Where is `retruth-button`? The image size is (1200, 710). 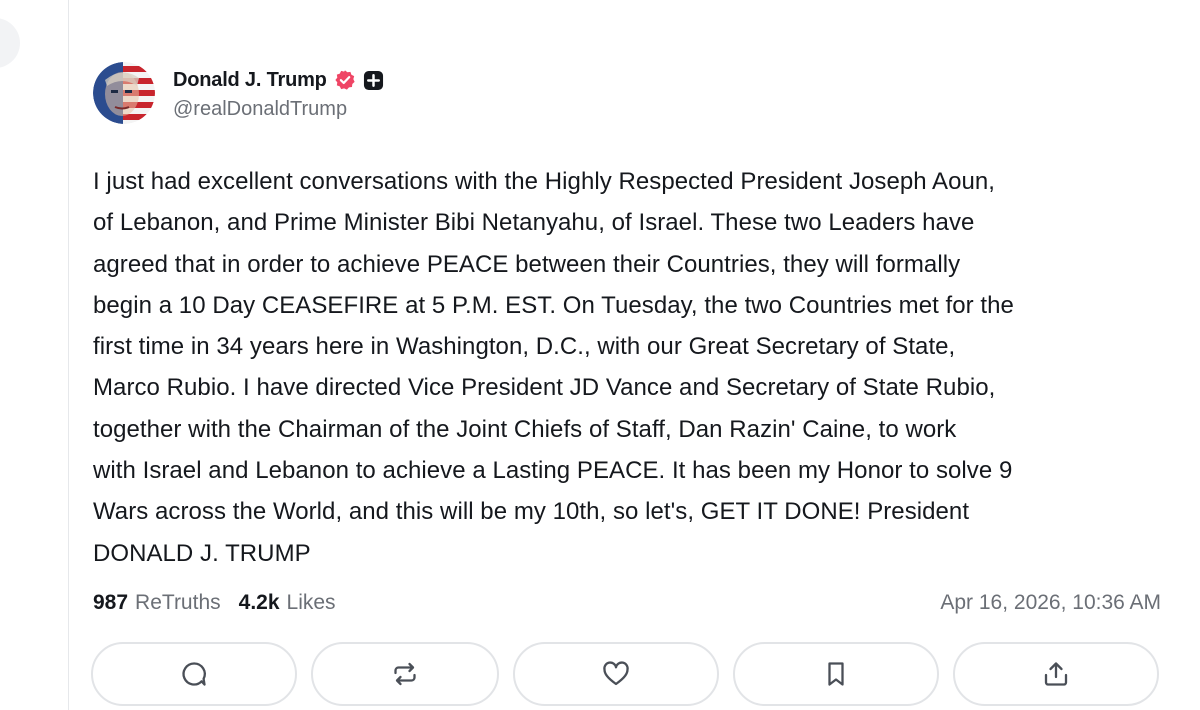 retruth-button is located at coordinates (405, 674).